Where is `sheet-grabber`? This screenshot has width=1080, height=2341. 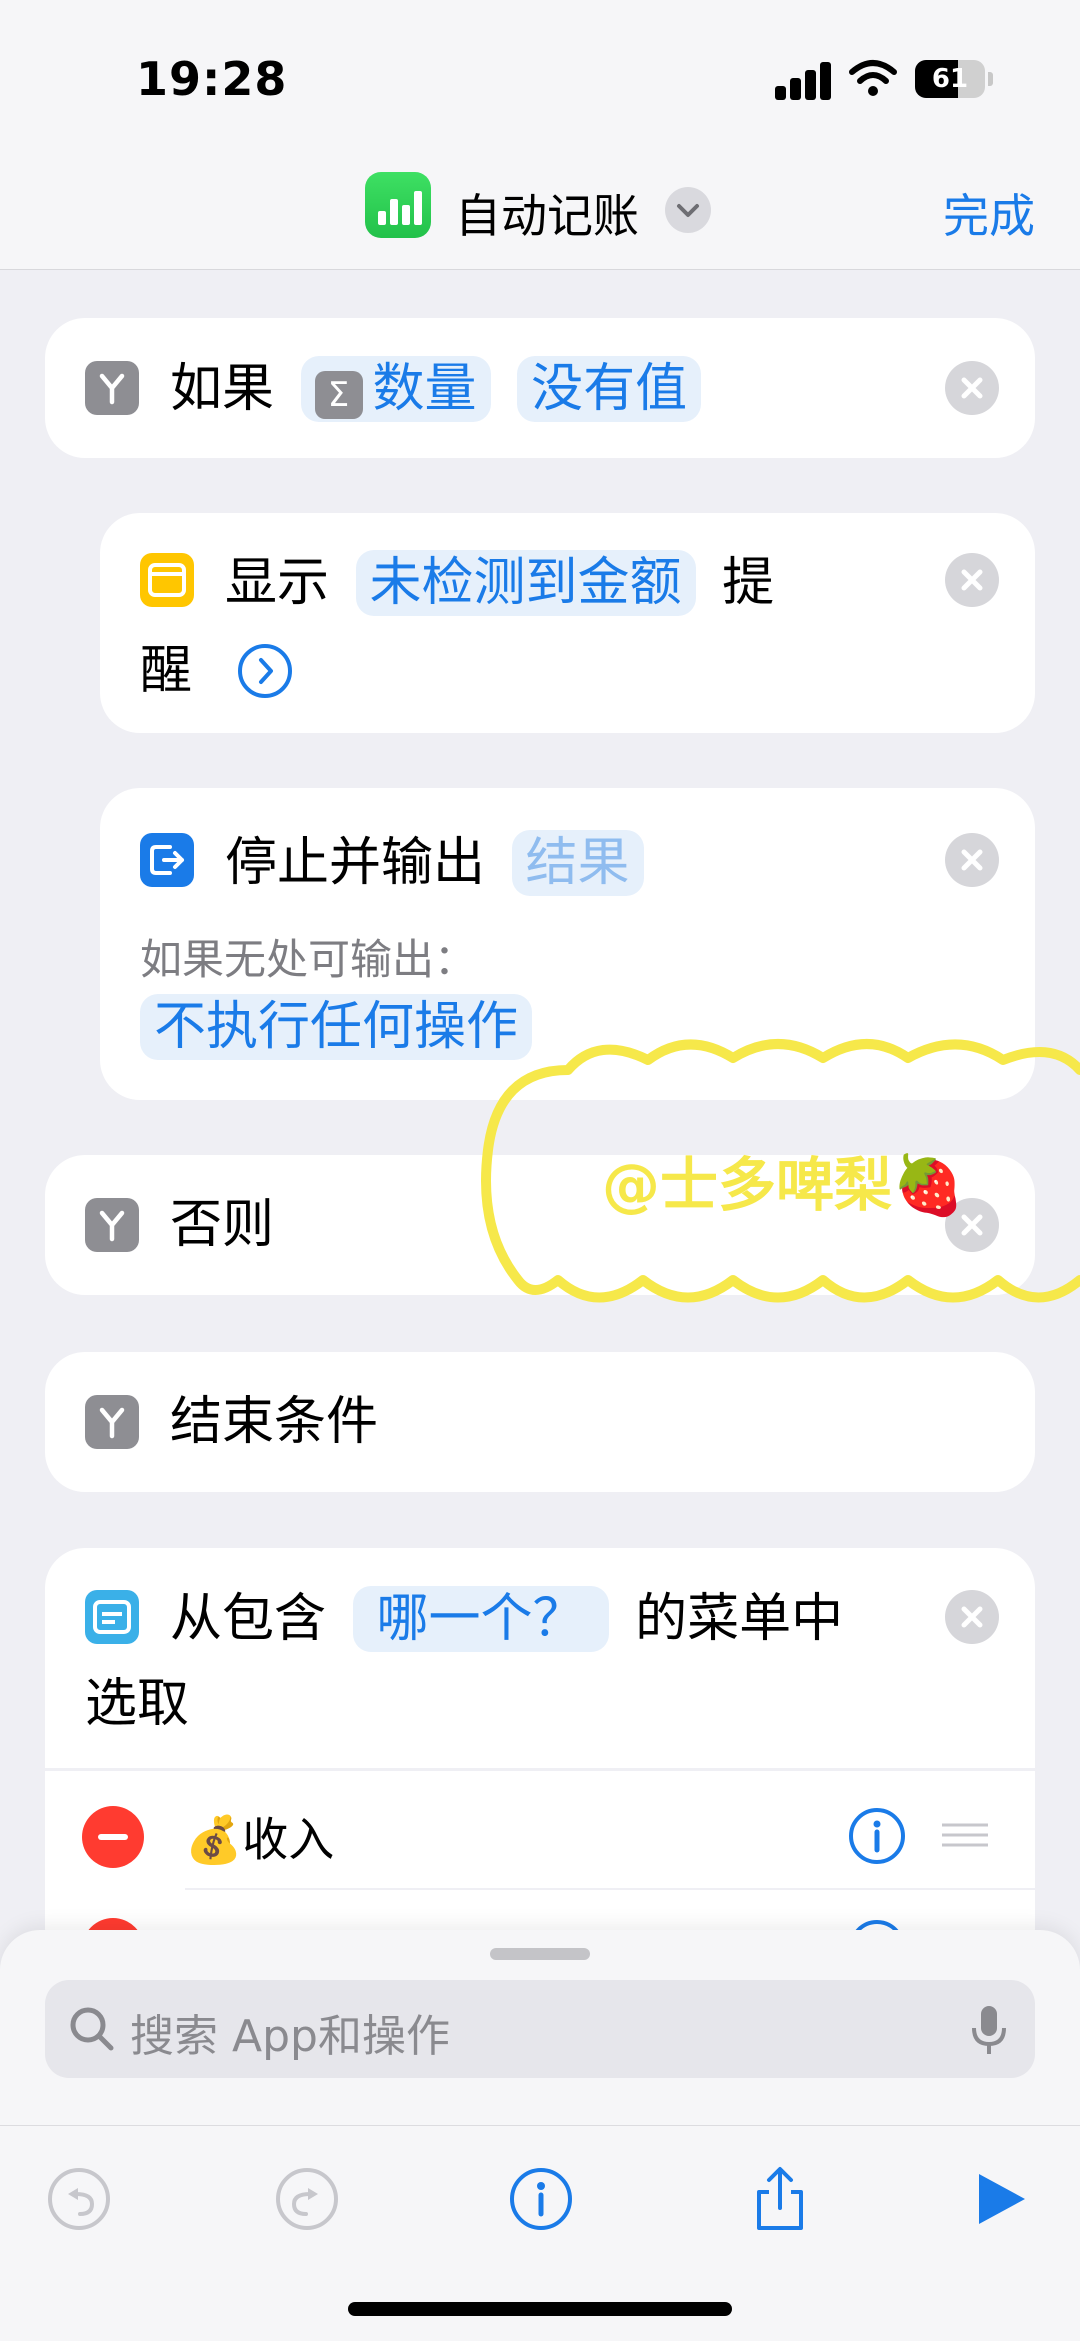 sheet-grabber is located at coordinates (540, 1954).